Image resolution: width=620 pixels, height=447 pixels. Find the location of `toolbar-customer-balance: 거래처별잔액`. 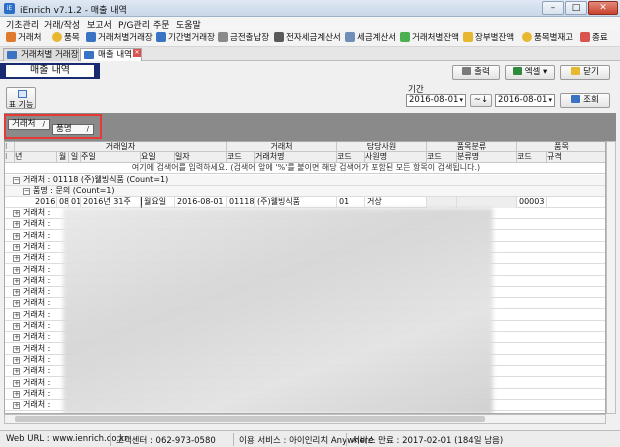

toolbar-customer-balance: 거래처별잔액 is located at coordinates (429, 38).